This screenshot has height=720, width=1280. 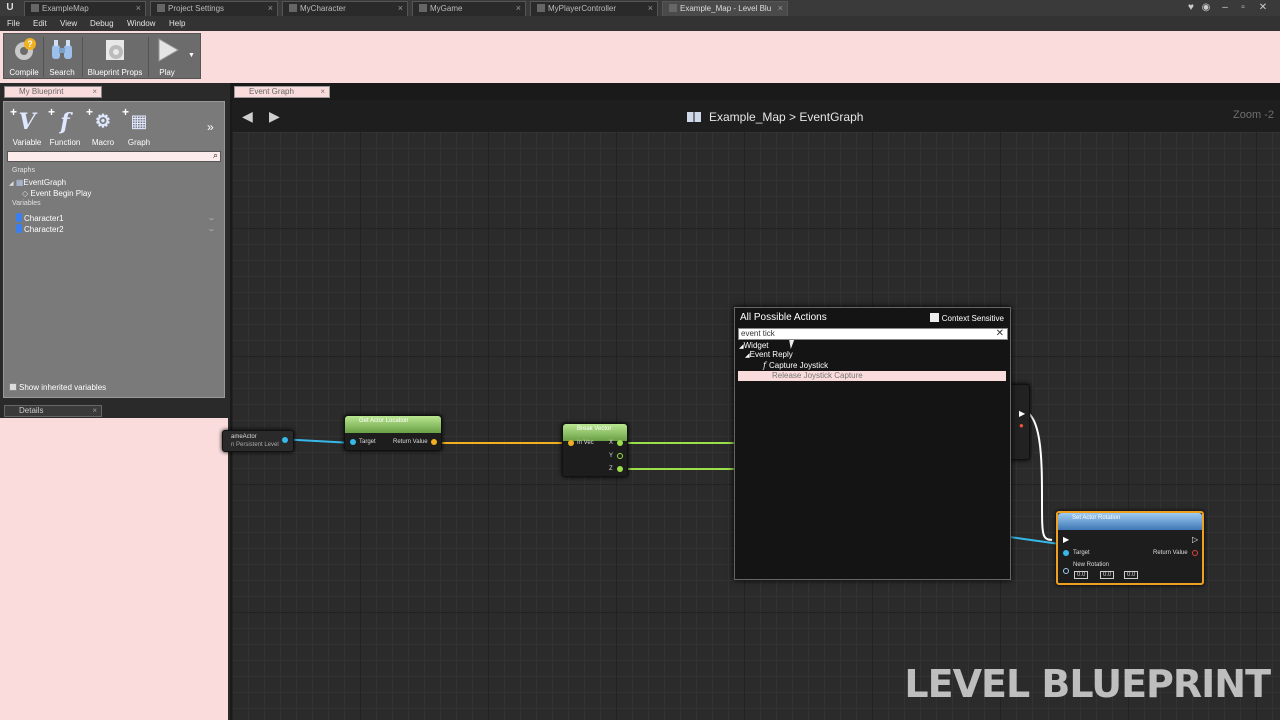 I want to click on macro-icon: ⚙, so click(x=103, y=121).